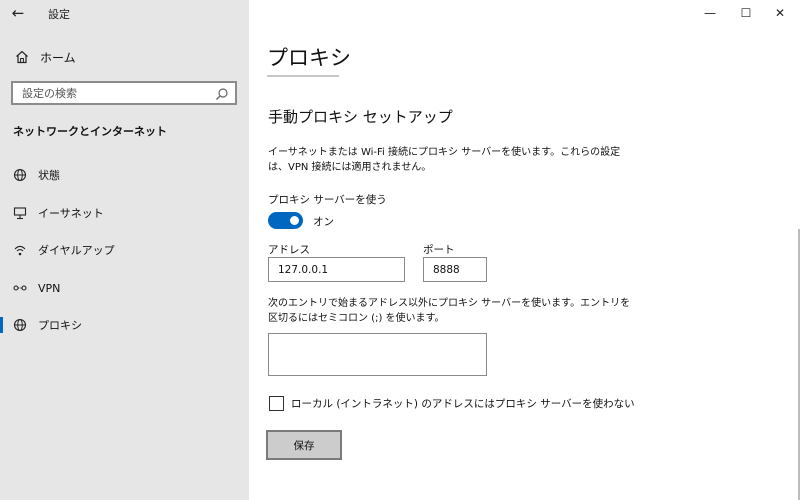 The height and width of the screenshot is (500, 800). What do you see at coordinates (710, 13) in the screenshot?
I see `minimize-icon: —` at bounding box center [710, 13].